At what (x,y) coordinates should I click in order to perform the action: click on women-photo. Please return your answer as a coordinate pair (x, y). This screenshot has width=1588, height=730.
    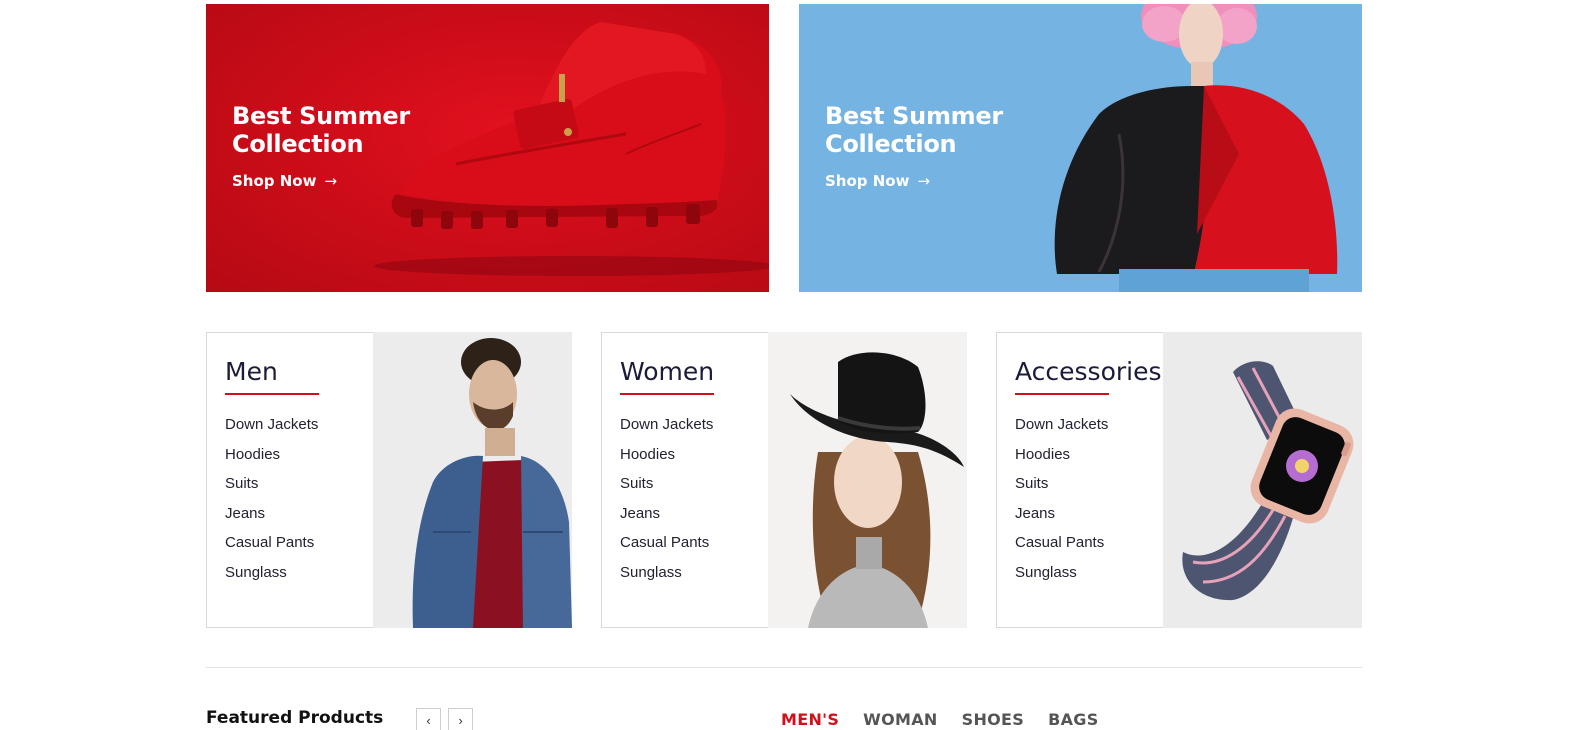
    Looking at the image, I should click on (867, 480).